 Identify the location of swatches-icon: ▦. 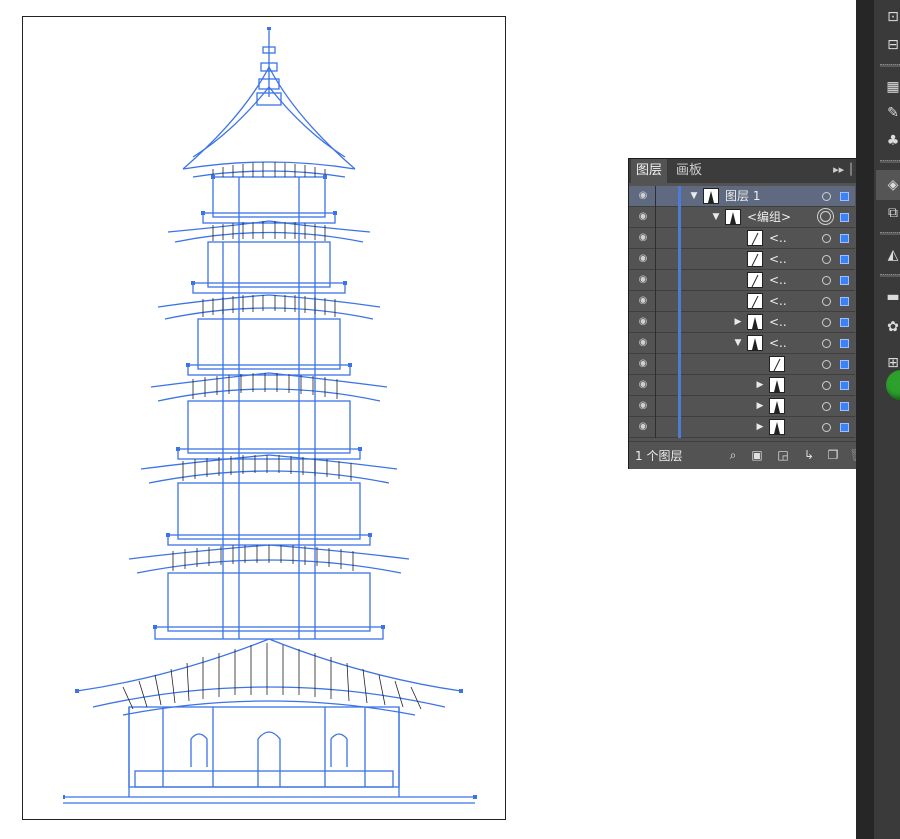
(892, 87).